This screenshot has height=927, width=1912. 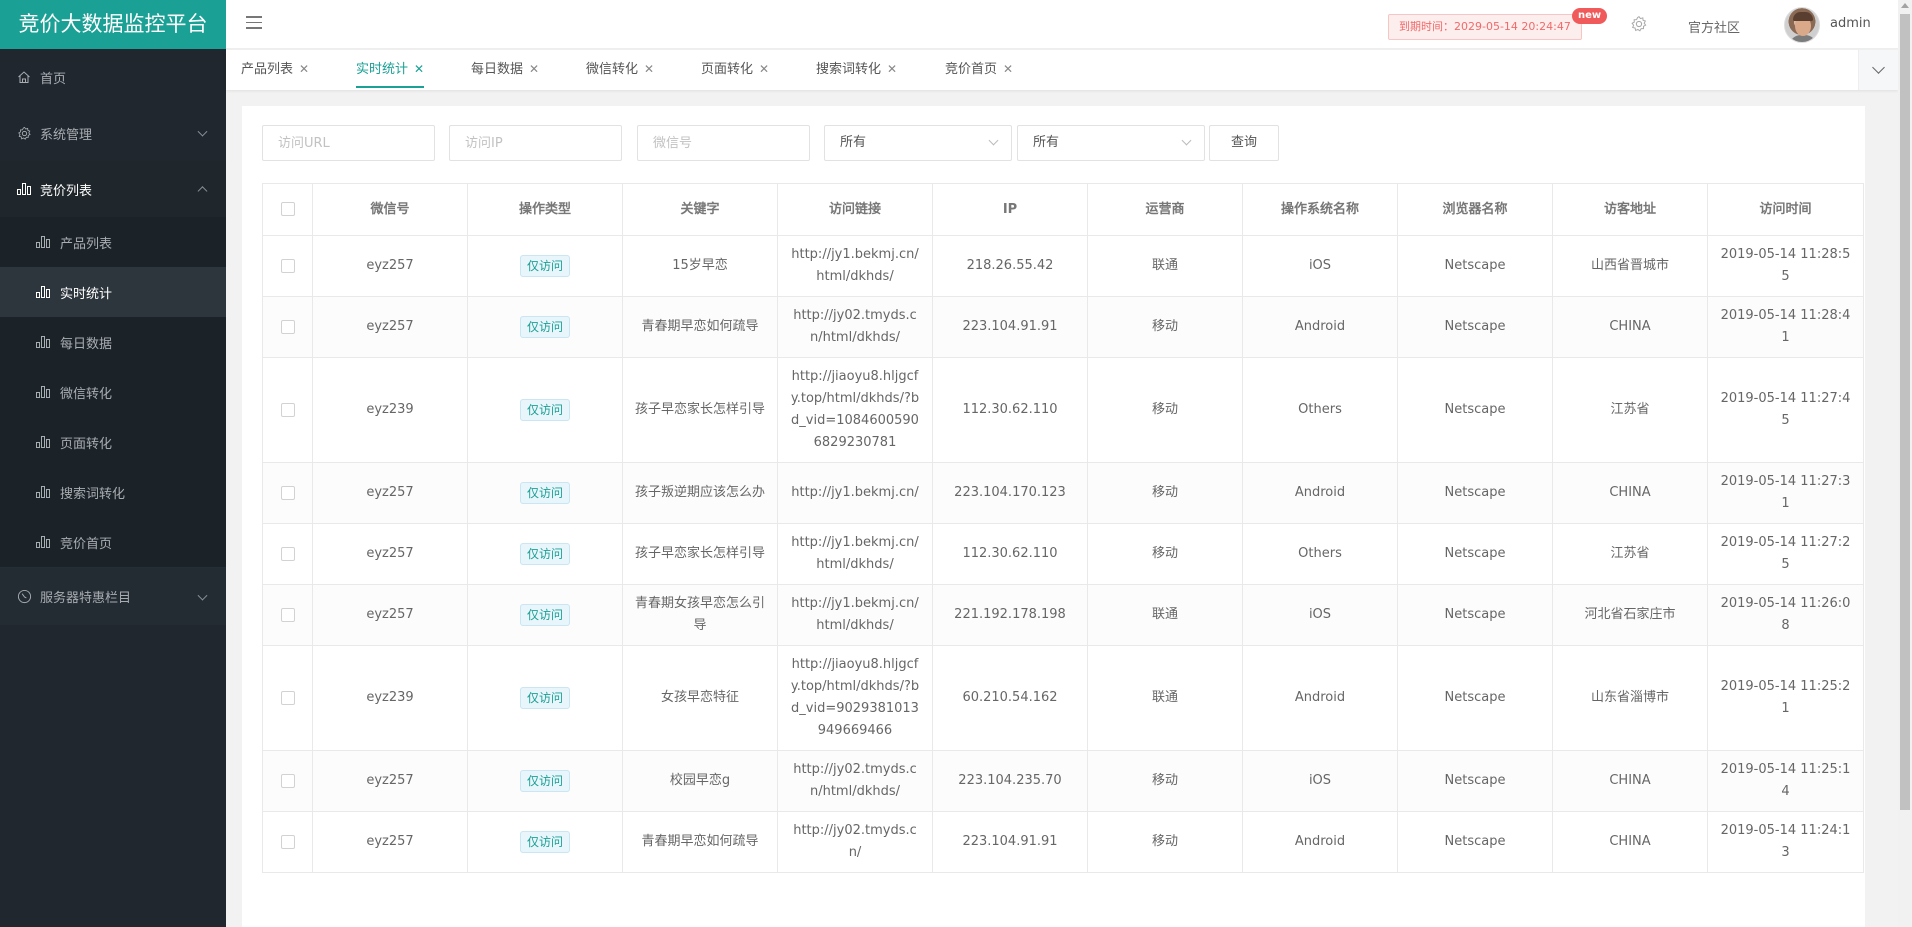 I want to click on sidebar-subitem-search-term-conversion: 搜索词转化, so click(x=113, y=492).